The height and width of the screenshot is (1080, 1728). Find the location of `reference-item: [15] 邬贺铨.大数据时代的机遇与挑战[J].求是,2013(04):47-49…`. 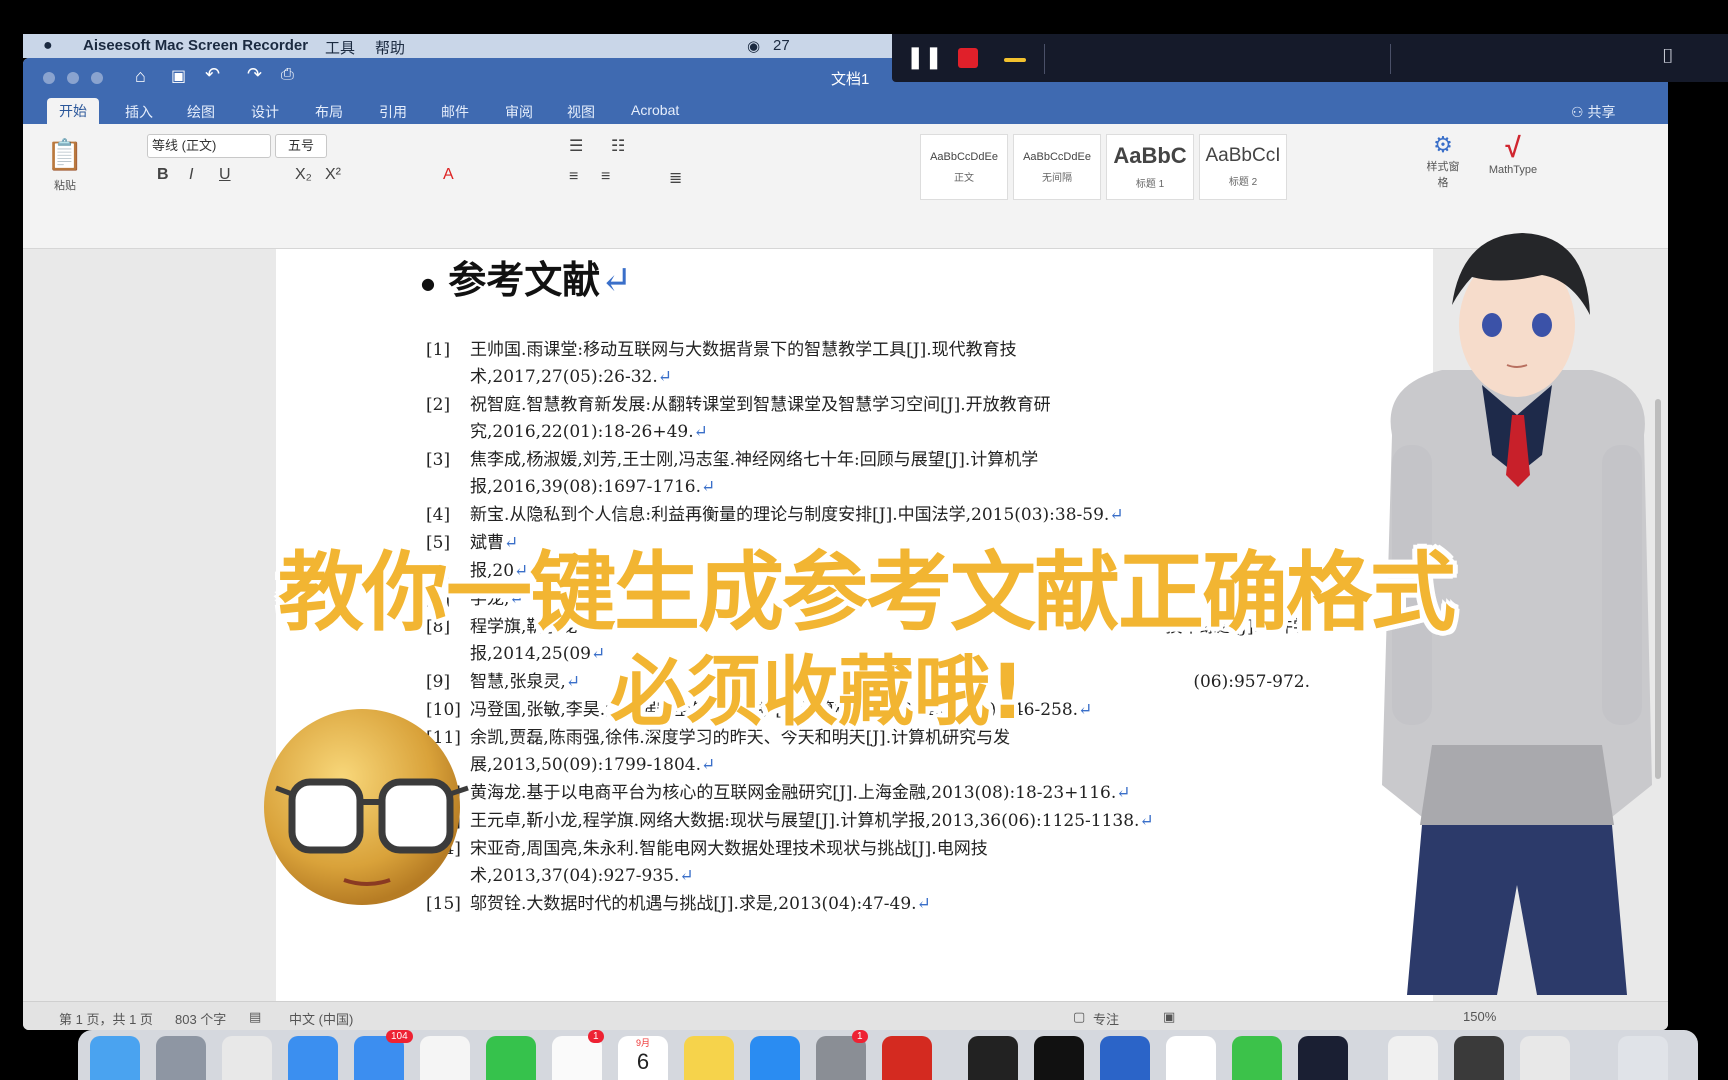

reference-item: [15] 邬贺铨.大数据时代的机遇与挑战[J].求是,2013(04):47-49… is located at coordinates (866, 904).